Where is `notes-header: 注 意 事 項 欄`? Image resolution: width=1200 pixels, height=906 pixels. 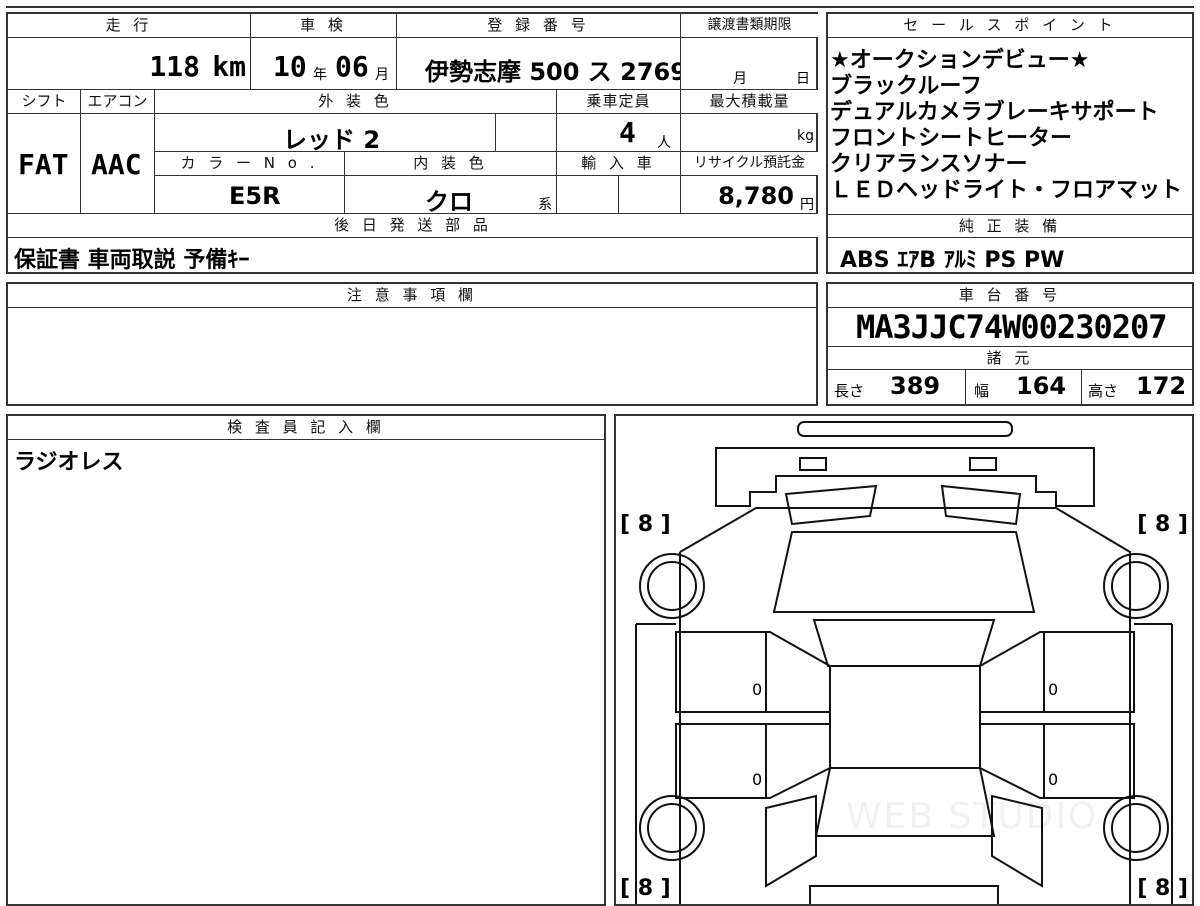 notes-header: 注 意 事 項 欄 is located at coordinates (412, 296).